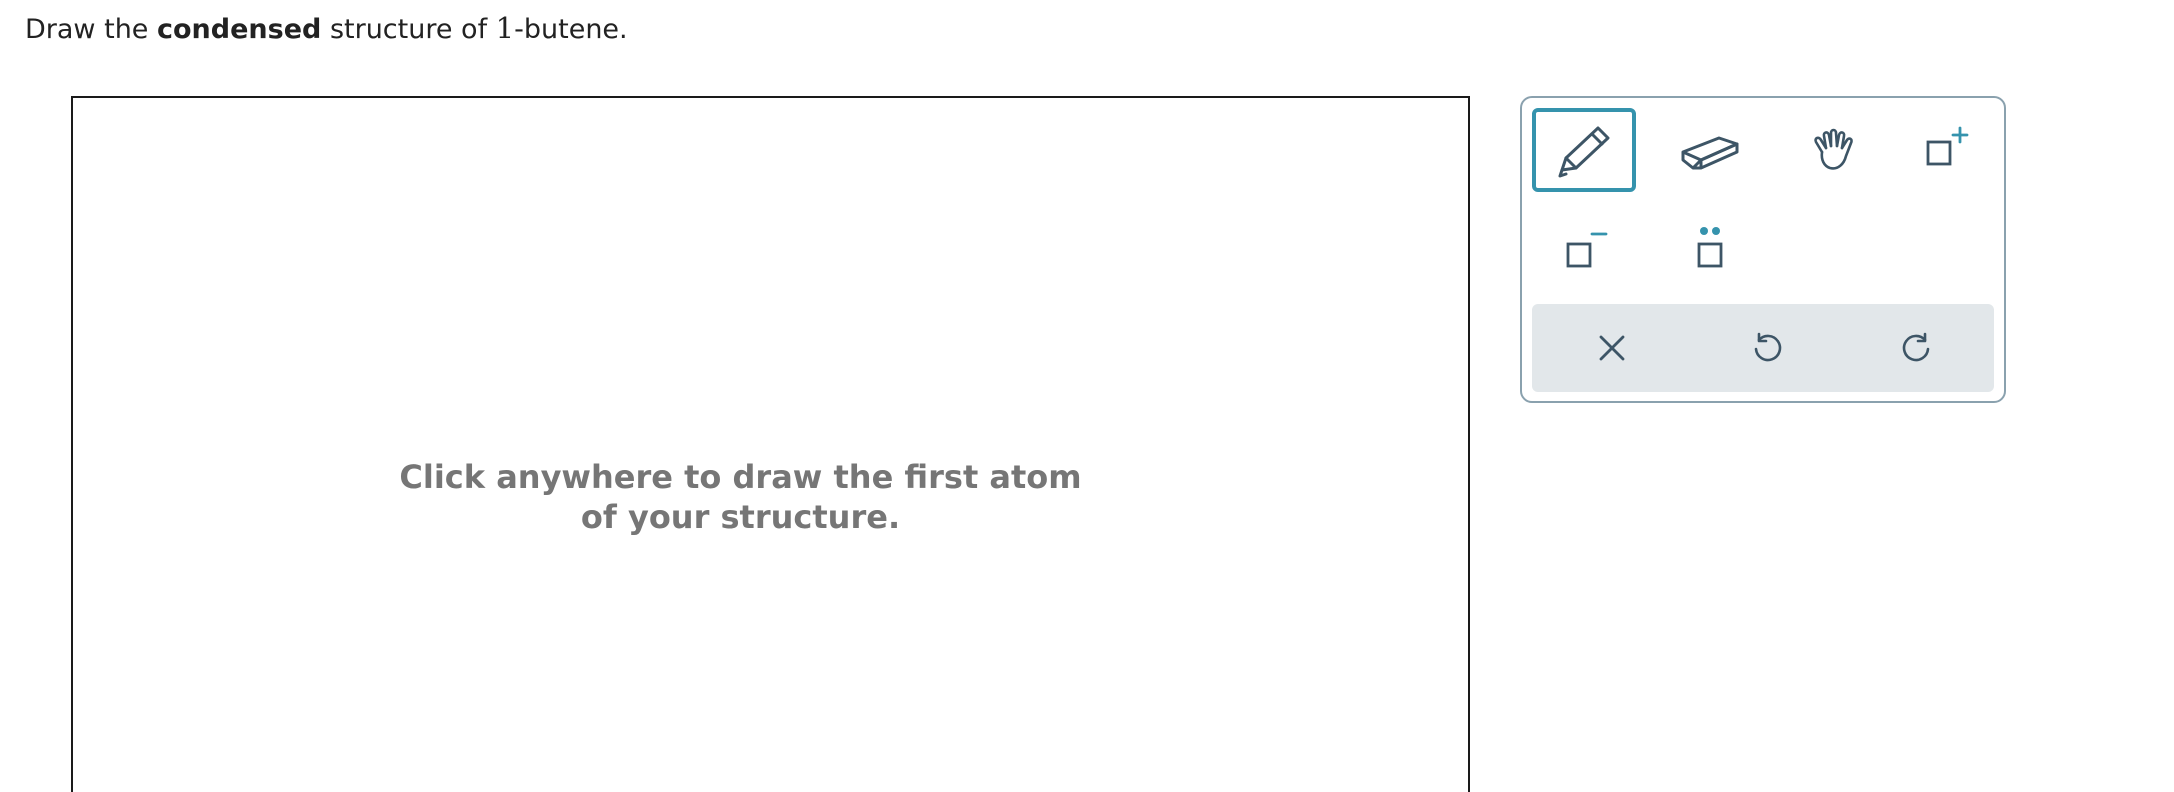 The height and width of the screenshot is (792, 2174). Describe the element at coordinates (1947, 146) in the screenshot. I see `positive-charge-icon` at that location.